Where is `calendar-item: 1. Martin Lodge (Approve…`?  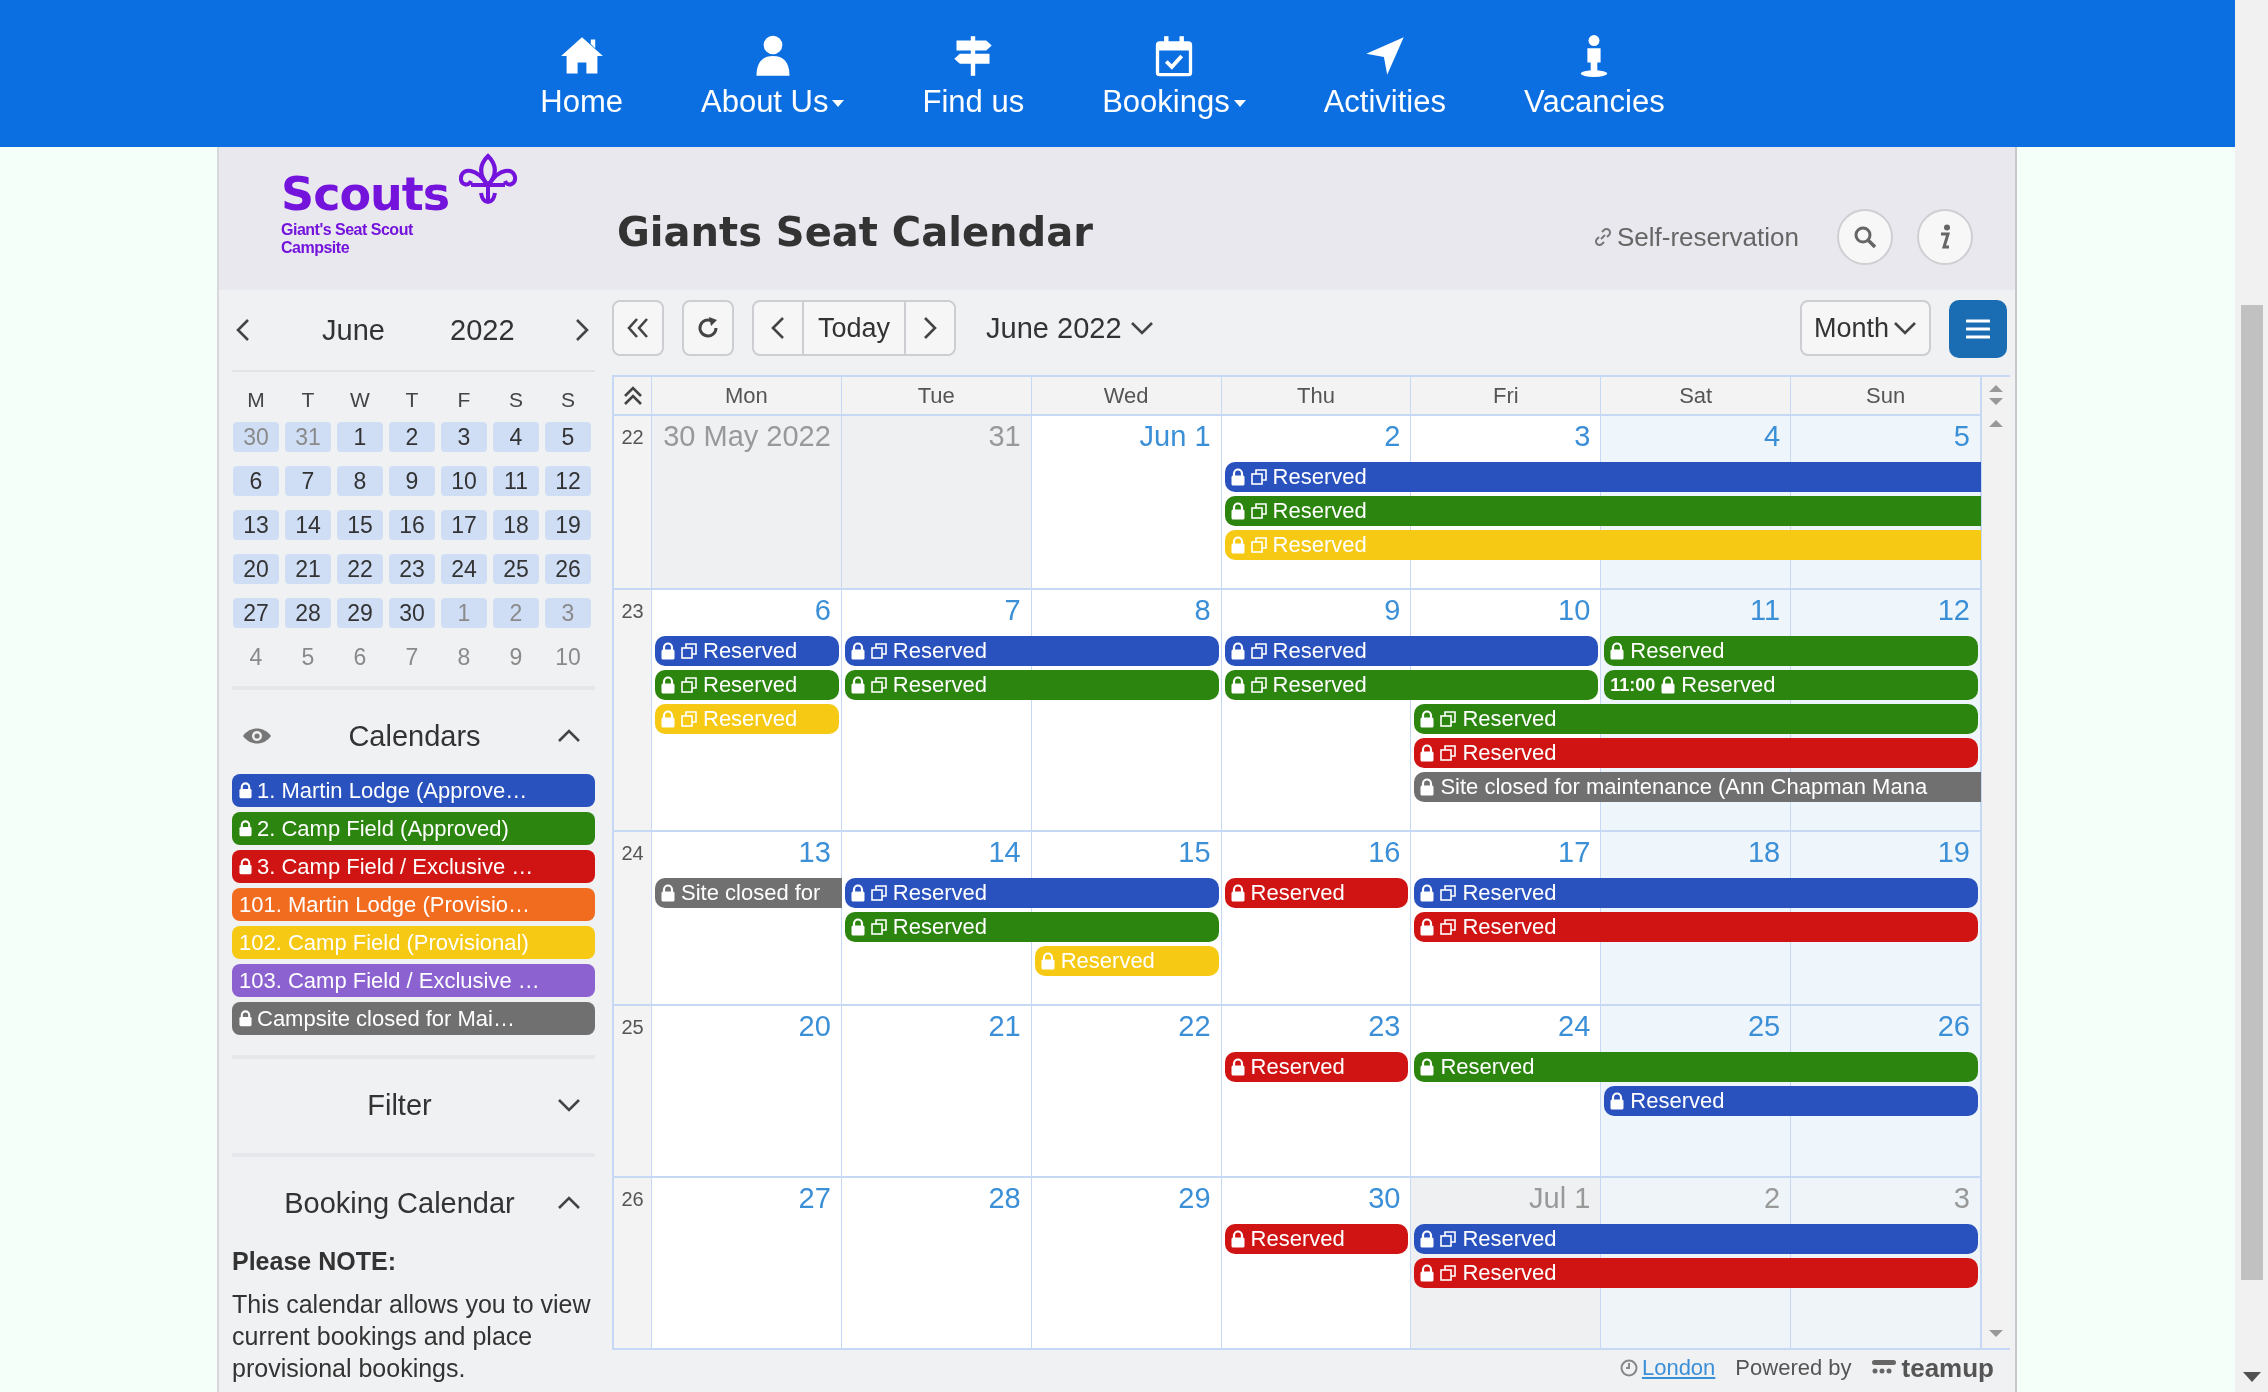
calendar-item: 1. Martin Lodge (Approve… is located at coordinates (413, 790).